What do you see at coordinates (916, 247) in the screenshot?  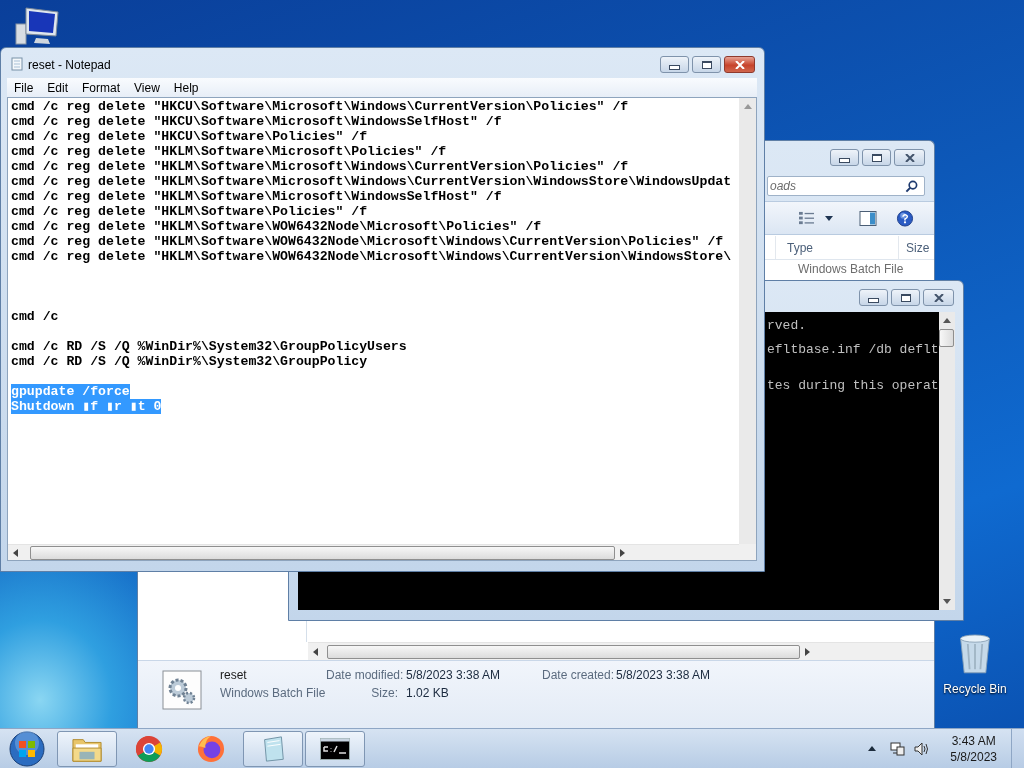 I see `column-header: Size` at bounding box center [916, 247].